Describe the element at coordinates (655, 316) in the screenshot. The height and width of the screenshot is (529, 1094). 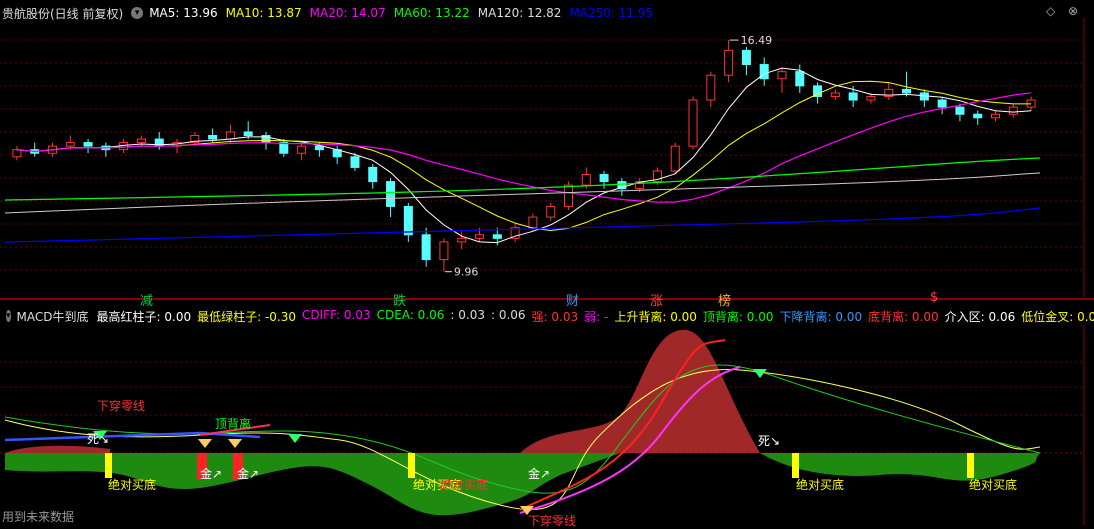
I see `indicator-value-item: 上升背离: 0.00` at that location.